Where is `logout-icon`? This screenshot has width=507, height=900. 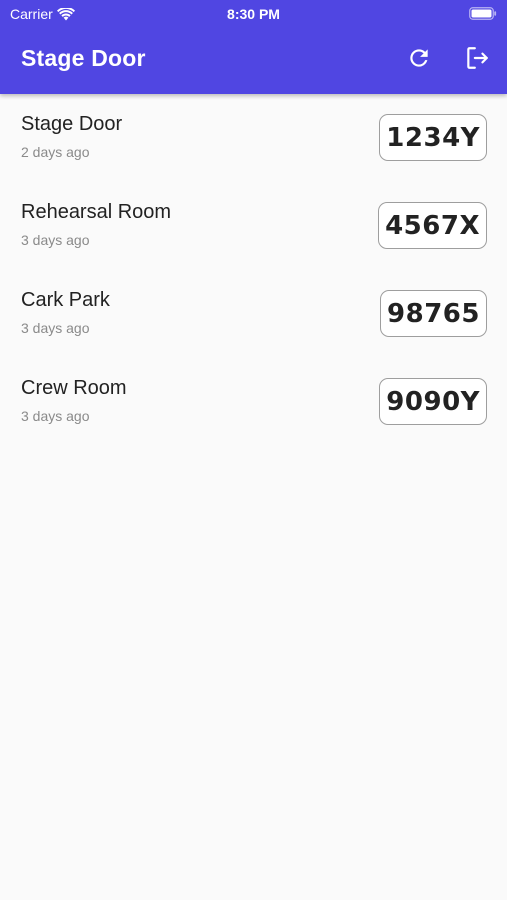
logout-icon is located at coordinates (477, 60).